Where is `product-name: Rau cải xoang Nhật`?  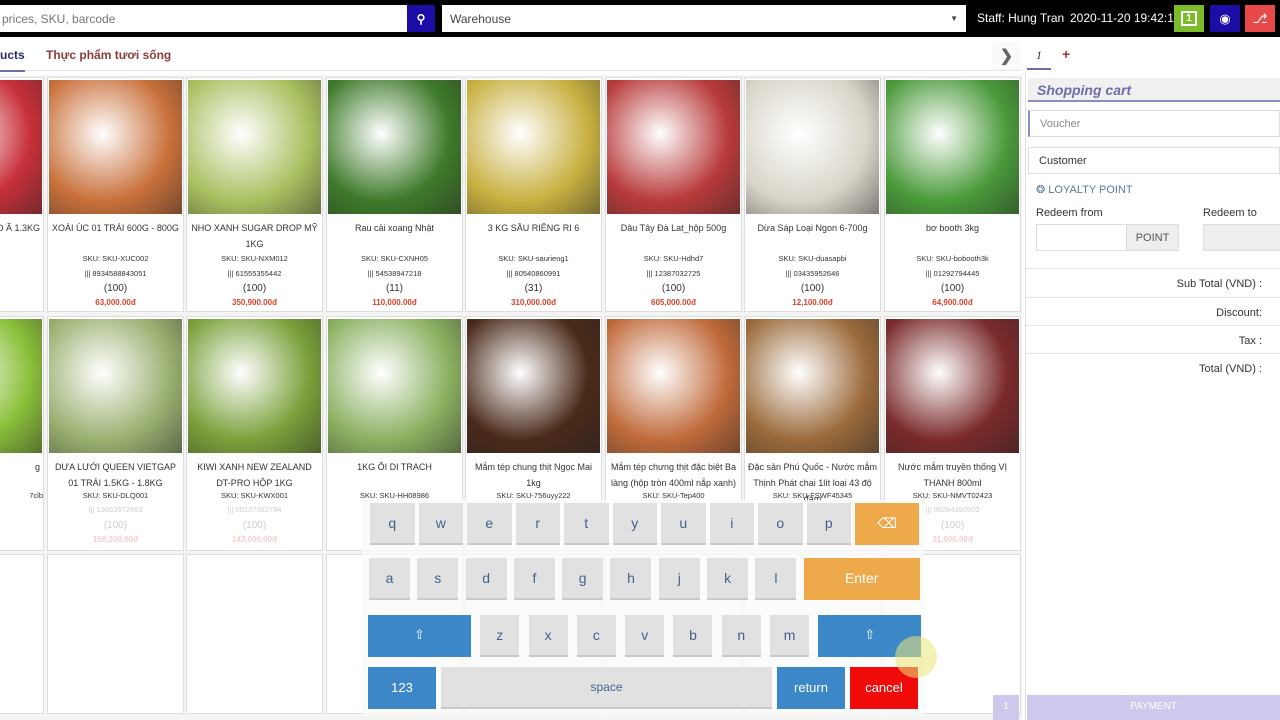 product-name: Rau cải xoang Nhật is located at coordinates (394, 228).